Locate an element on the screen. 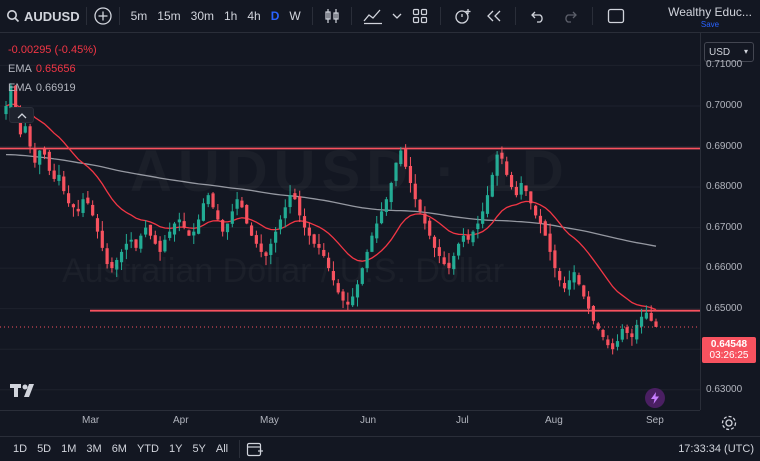 Image resolution: width=760 pixels, height=461 pixels. time-tick-label: Apr is located at coordinates (181, 420).